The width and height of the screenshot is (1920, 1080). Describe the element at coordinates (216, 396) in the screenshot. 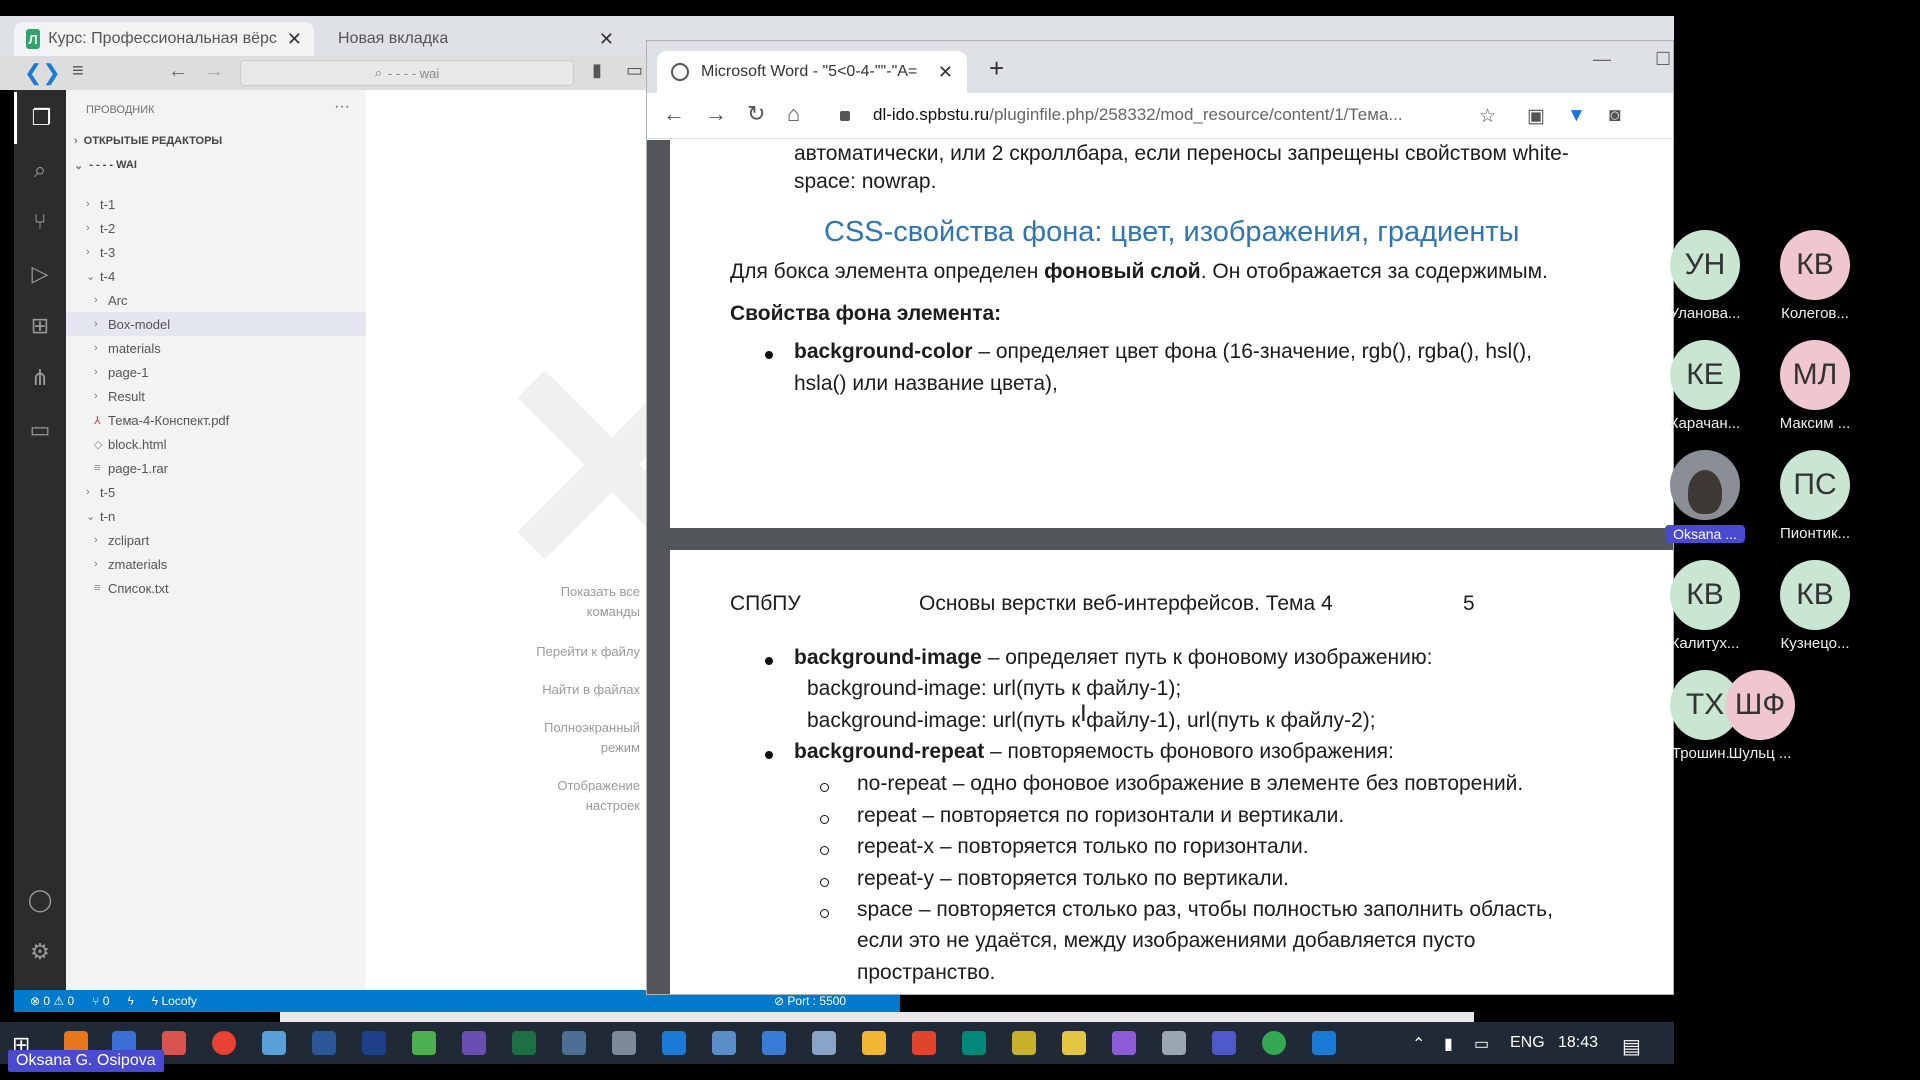

I see `tree-item: › Result` at that location.